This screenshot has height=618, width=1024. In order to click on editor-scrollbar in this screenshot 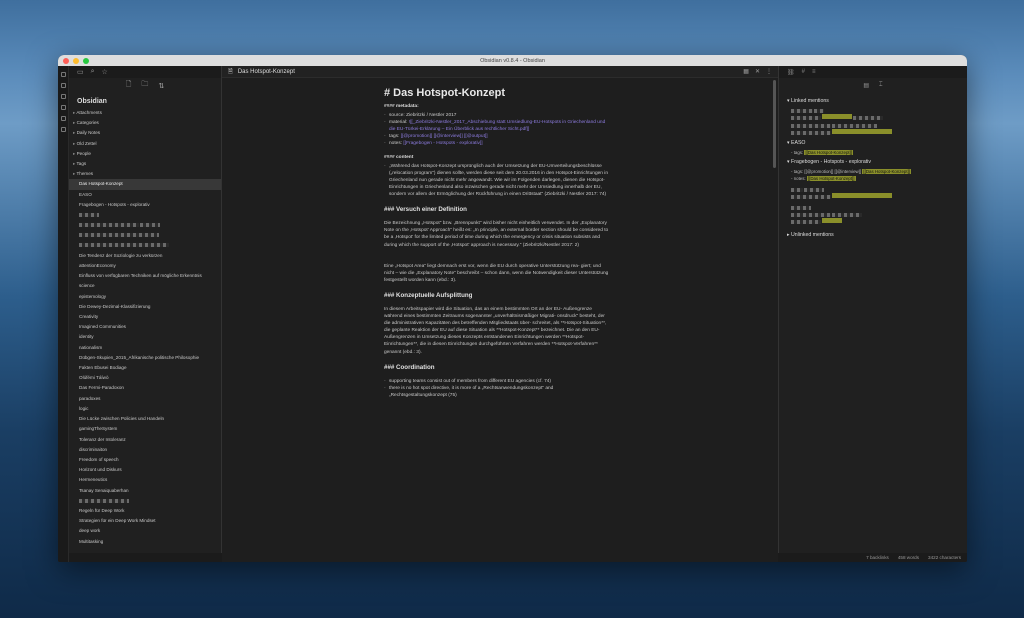, I will do `click(774, 124)`.